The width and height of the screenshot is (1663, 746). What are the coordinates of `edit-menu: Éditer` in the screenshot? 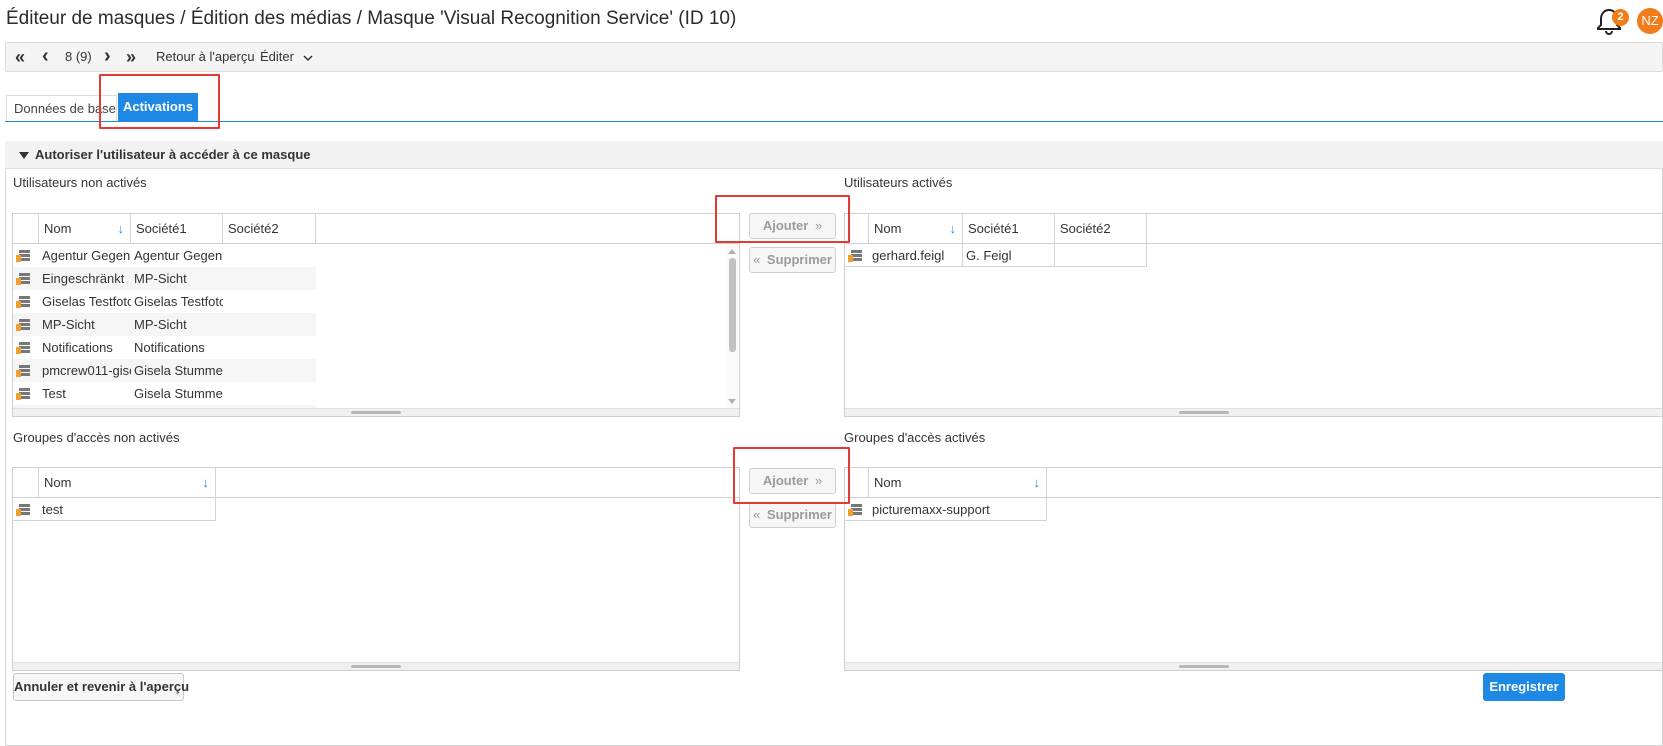 It's located at (287, 57).